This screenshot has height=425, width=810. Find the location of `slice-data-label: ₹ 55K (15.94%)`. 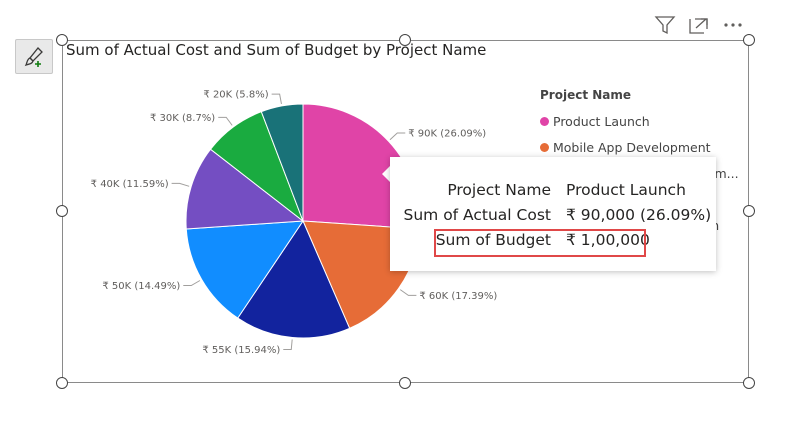

slice-data-label: ₹ 55K (15.94%) is located at coordinates (241, 350).